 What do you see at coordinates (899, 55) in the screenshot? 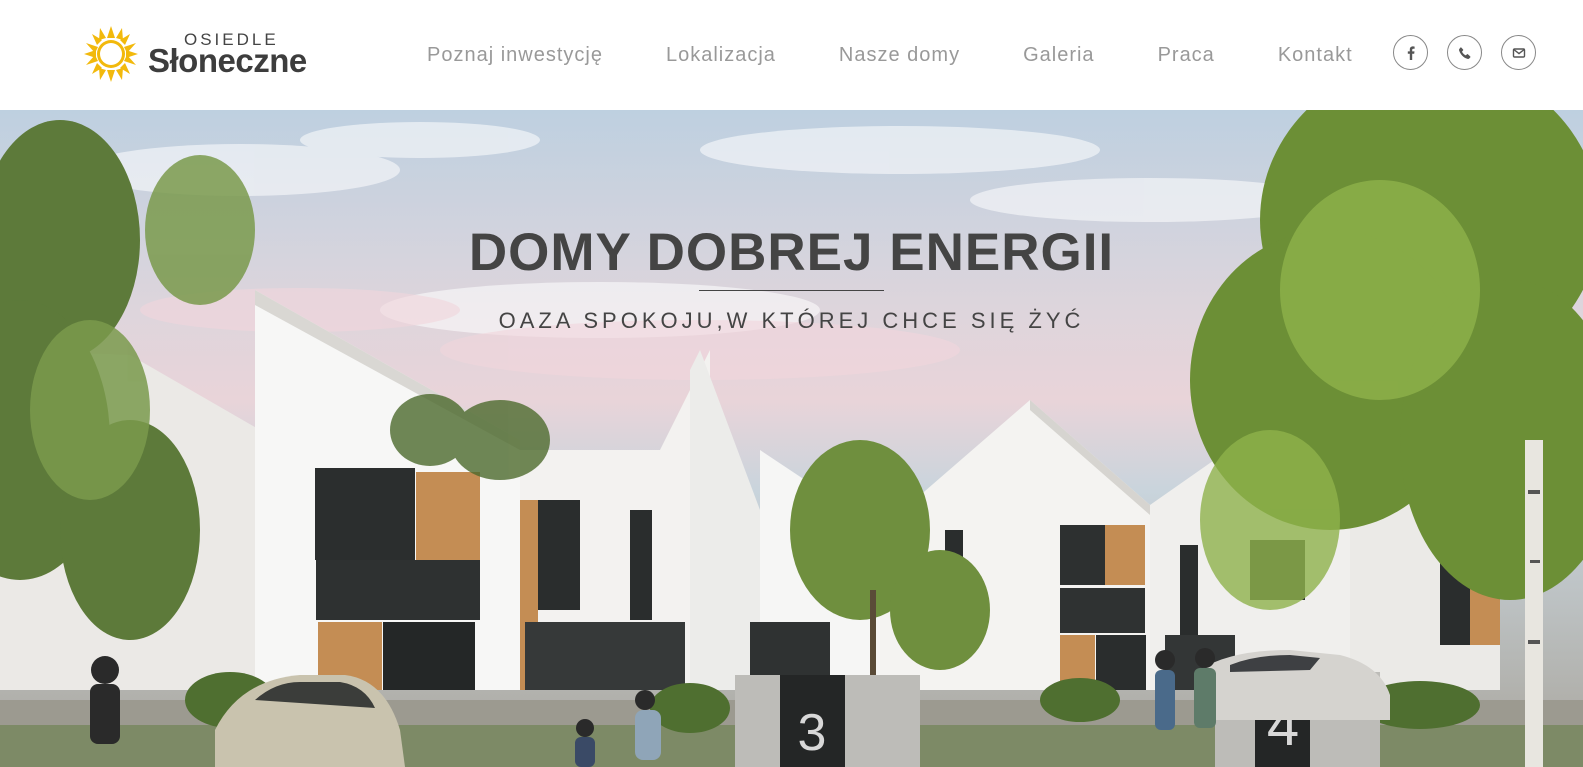
I see `nav-item-nasze-domy: Nasze domy` at bounding box center [899, 55].